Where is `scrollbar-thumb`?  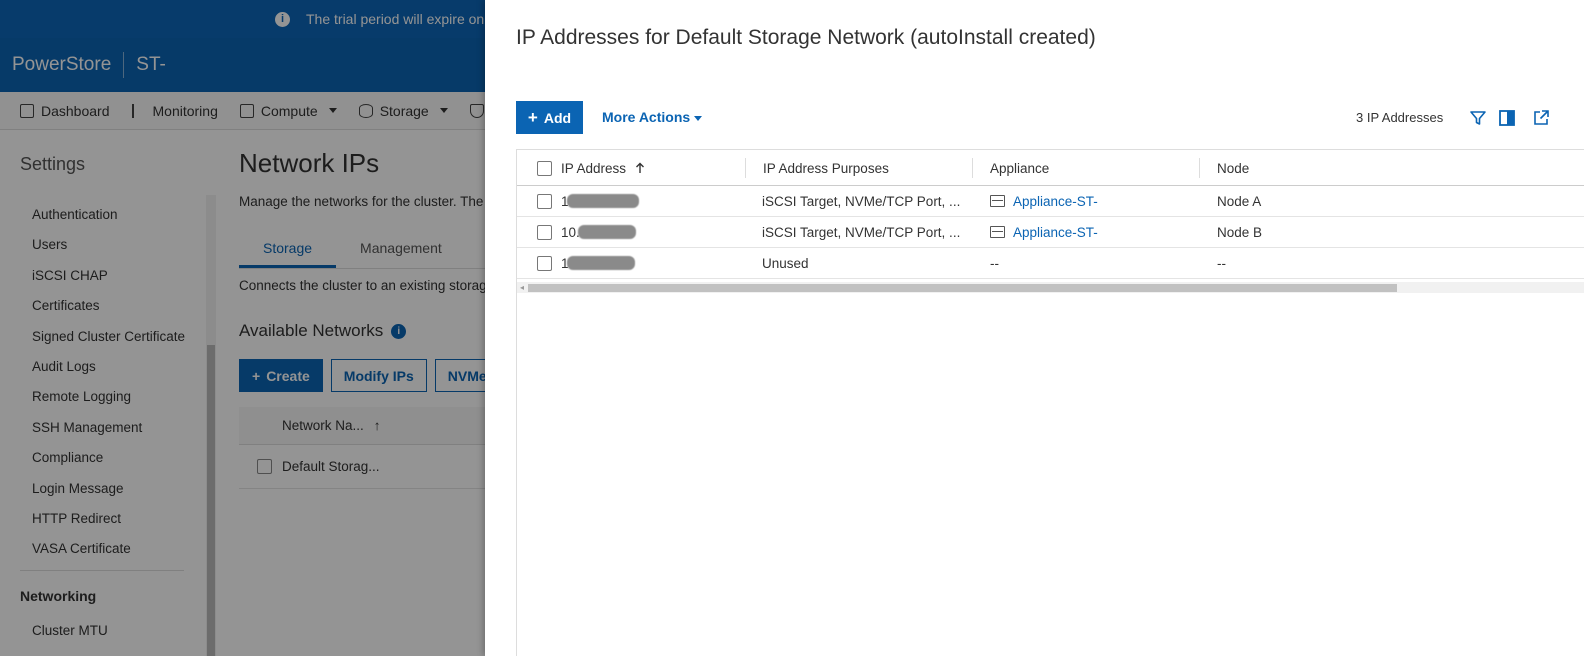 scrollbar-thumb is located at coordinates (962, 288).